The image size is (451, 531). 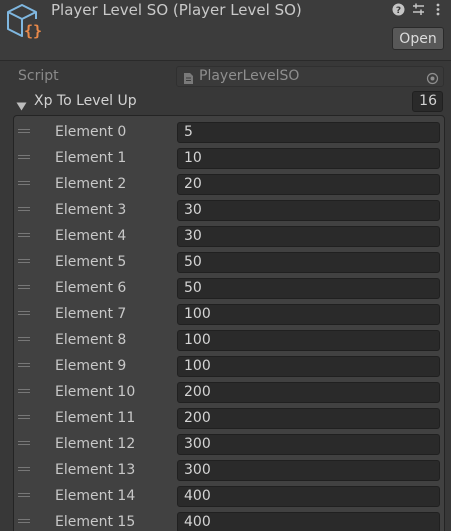 I want to click on list-item: Element 9 100, so click(x=230, y=368).